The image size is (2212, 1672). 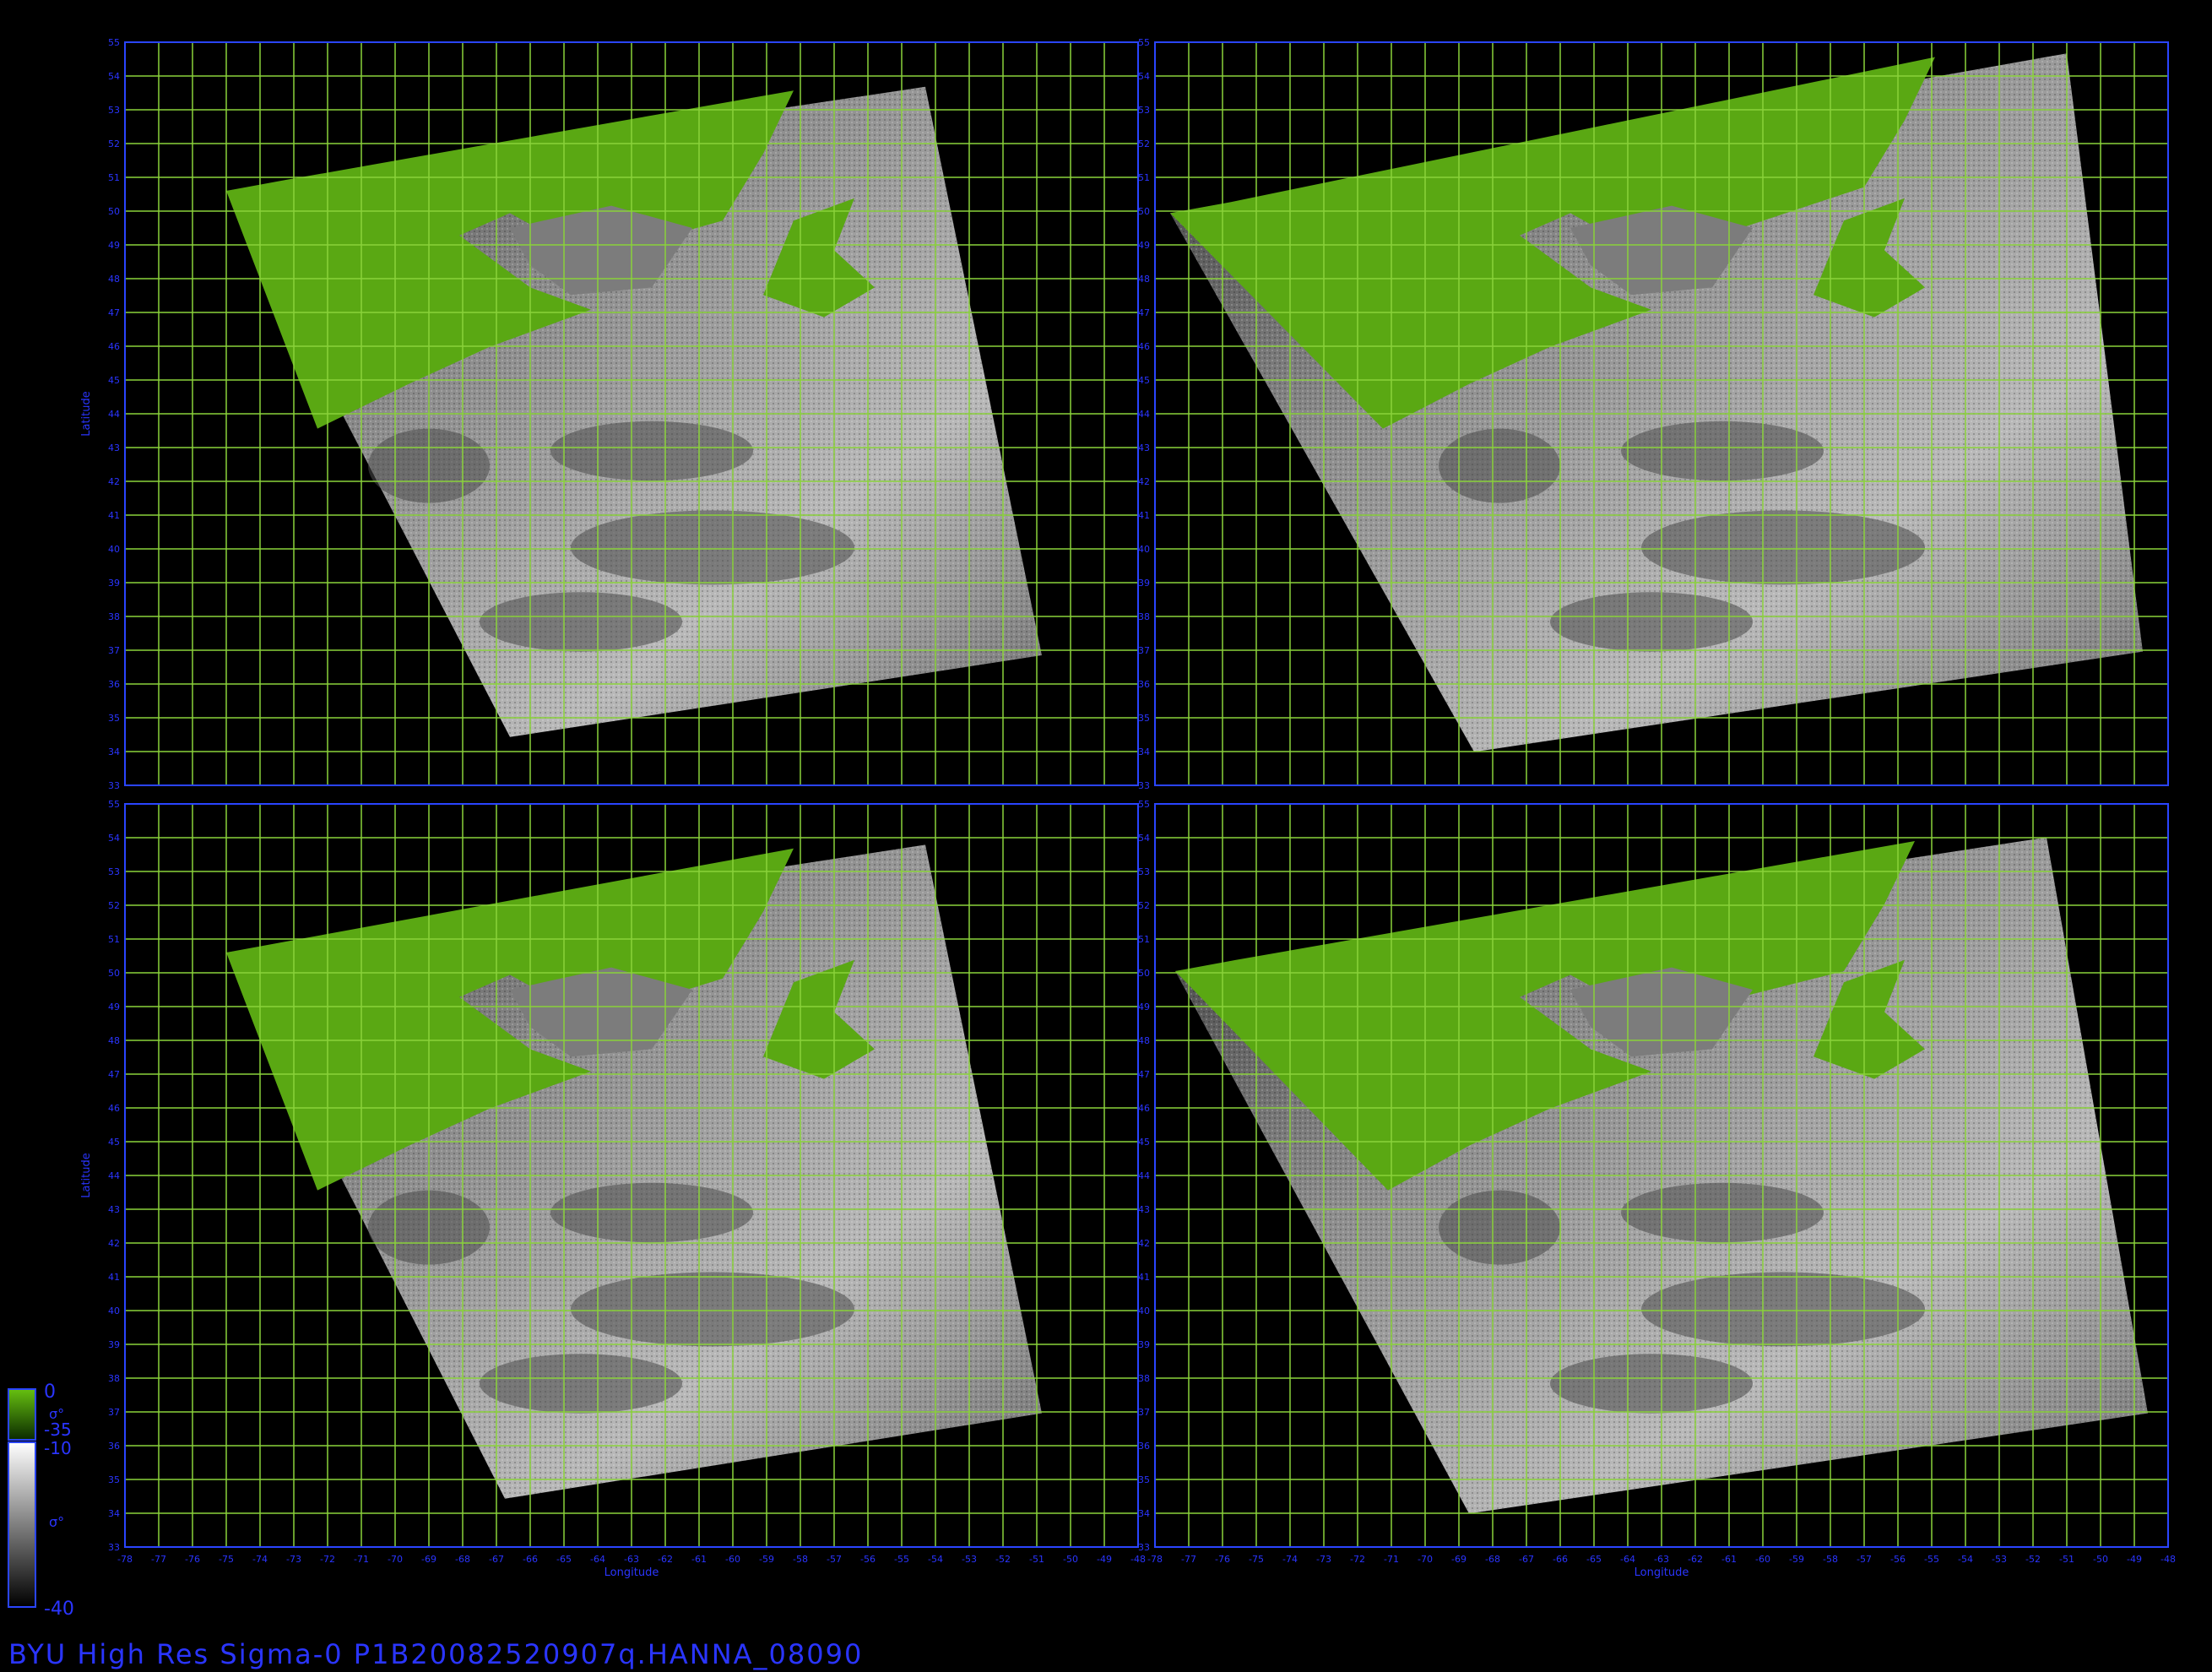 What do you see at coordinates (1696, 1559) in the screenshot?
I see `lon-tick-label: -62` at bounding box center [1696, 1559].